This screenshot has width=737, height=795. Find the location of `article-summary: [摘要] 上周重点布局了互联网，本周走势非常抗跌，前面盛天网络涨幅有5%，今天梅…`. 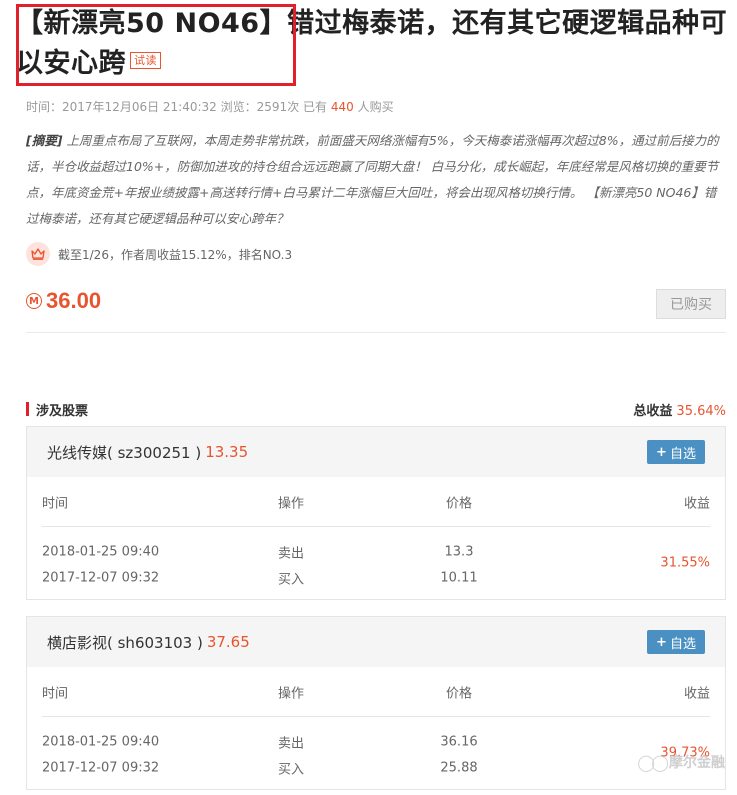

article-summary: [摘要] 上周重点布局了互联网，本周走势非常抗跌，前面盛天网络涨幅有5%，今天梅… is located at coordinates (376, 180).